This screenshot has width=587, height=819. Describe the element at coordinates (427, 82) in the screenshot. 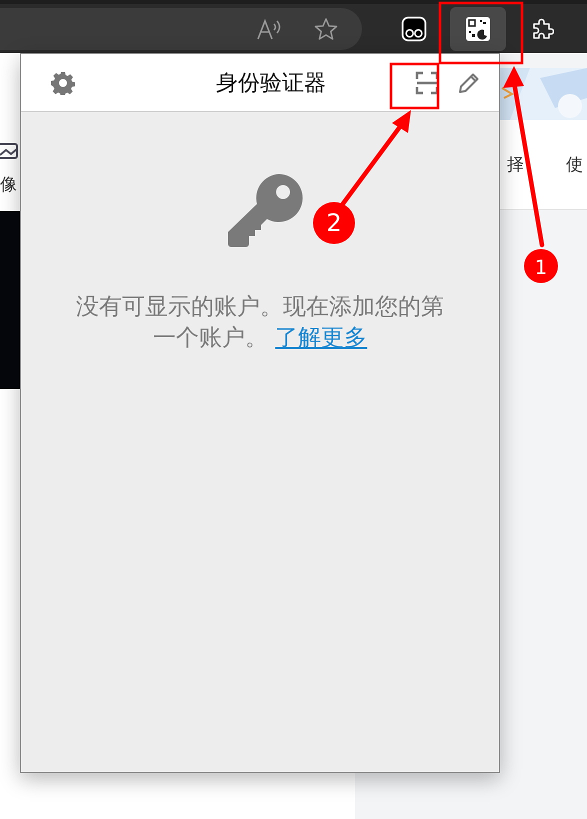

I see `scan-icon` at that location.